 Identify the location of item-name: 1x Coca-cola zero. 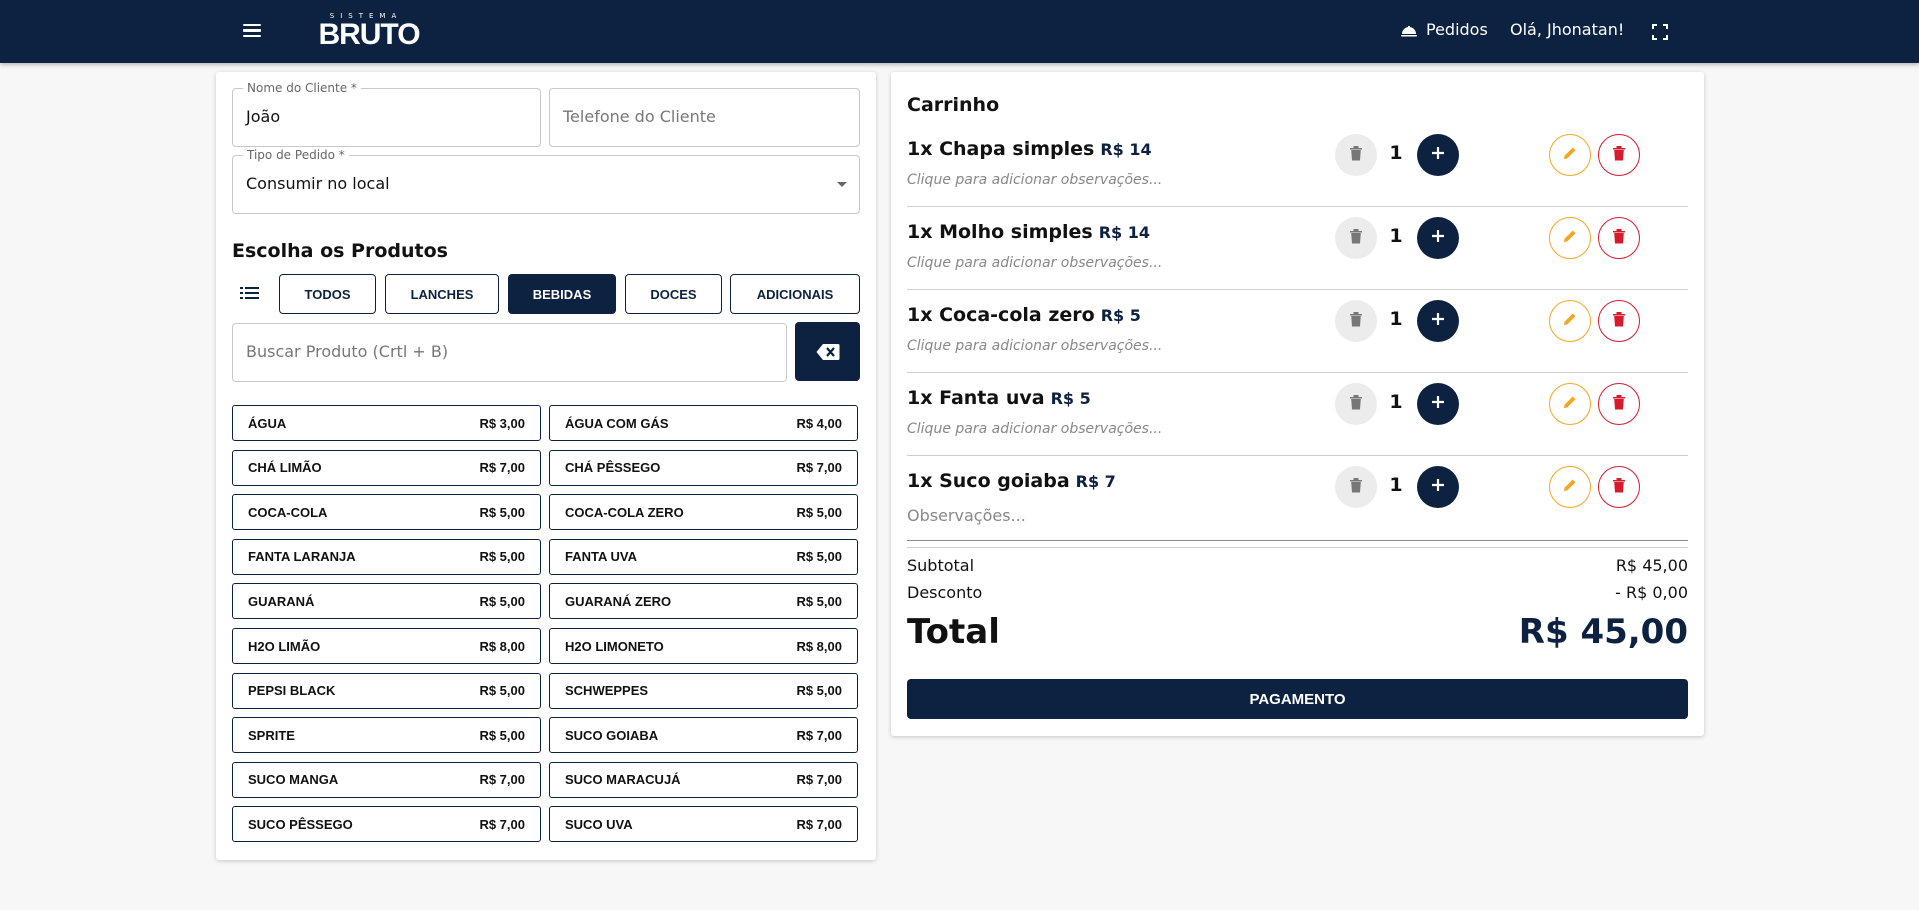
(1001, 315).